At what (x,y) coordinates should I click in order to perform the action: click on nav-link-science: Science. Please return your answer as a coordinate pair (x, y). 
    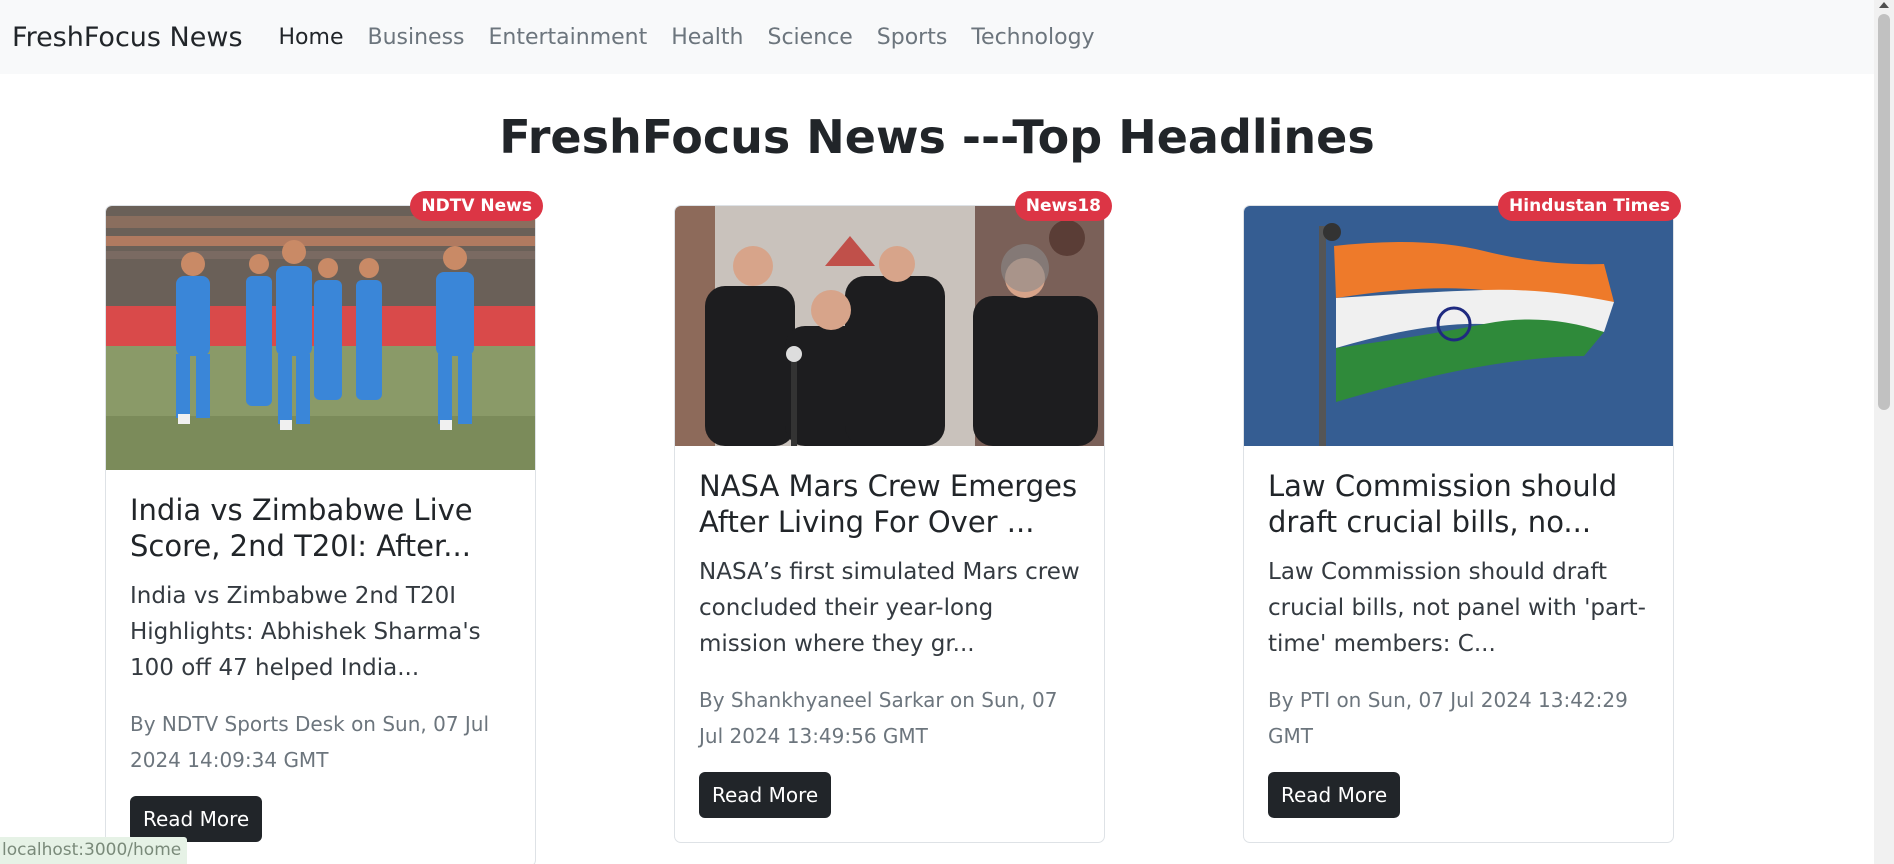
    Looking at the image, I should click on (810, 37).